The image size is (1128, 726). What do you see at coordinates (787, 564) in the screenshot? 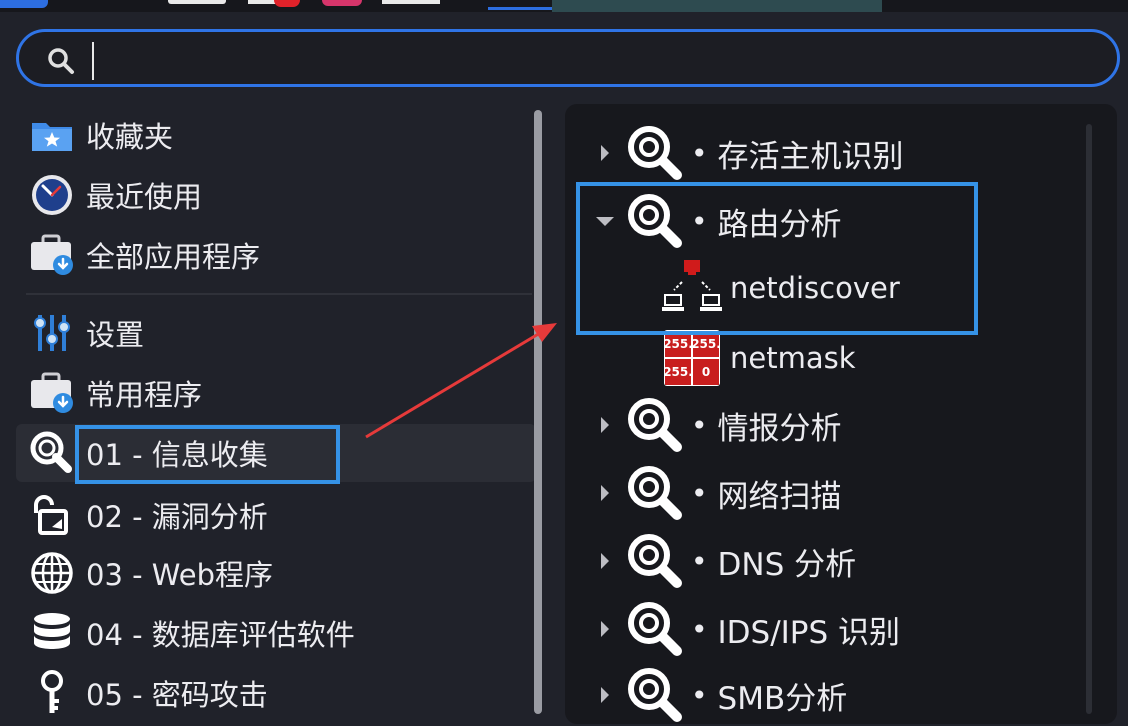
I see `tree-item-label: DNS 分析` at bounding box center [787, 564].